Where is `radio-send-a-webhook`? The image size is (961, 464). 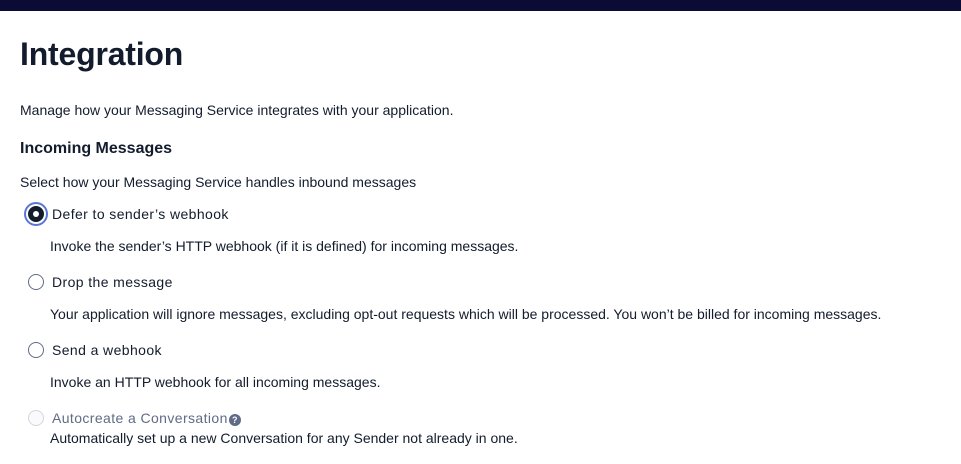
radio-send-a-webhook is located at coordinates (36, 350).